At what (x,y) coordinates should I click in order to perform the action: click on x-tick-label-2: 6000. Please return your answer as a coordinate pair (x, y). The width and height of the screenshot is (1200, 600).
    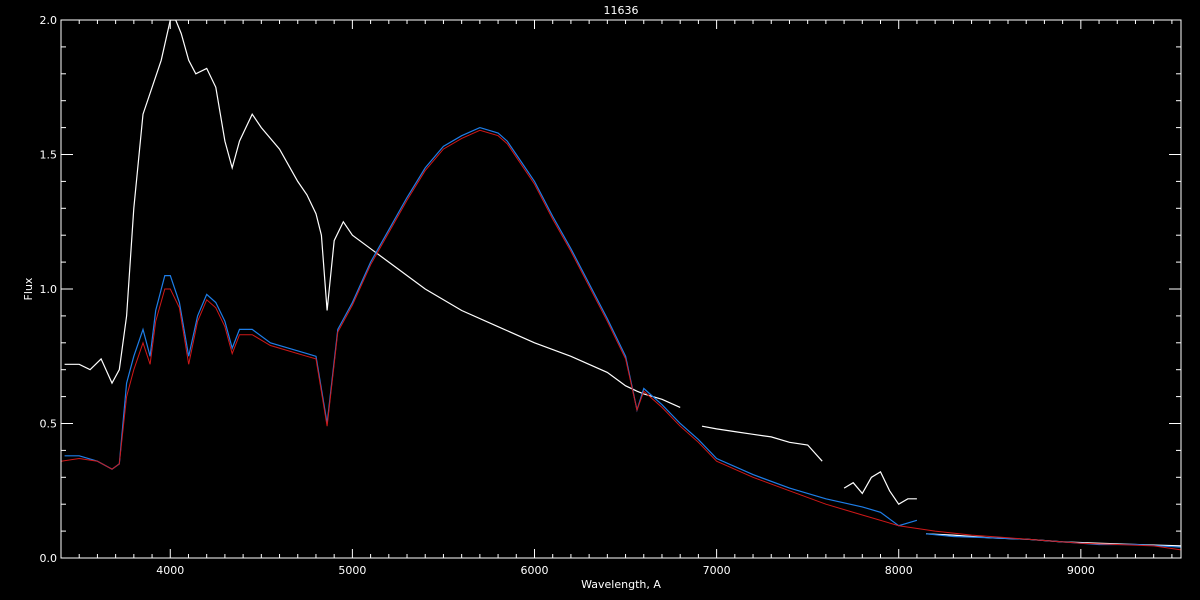
    Looking at the image, I should click on (534, 570).